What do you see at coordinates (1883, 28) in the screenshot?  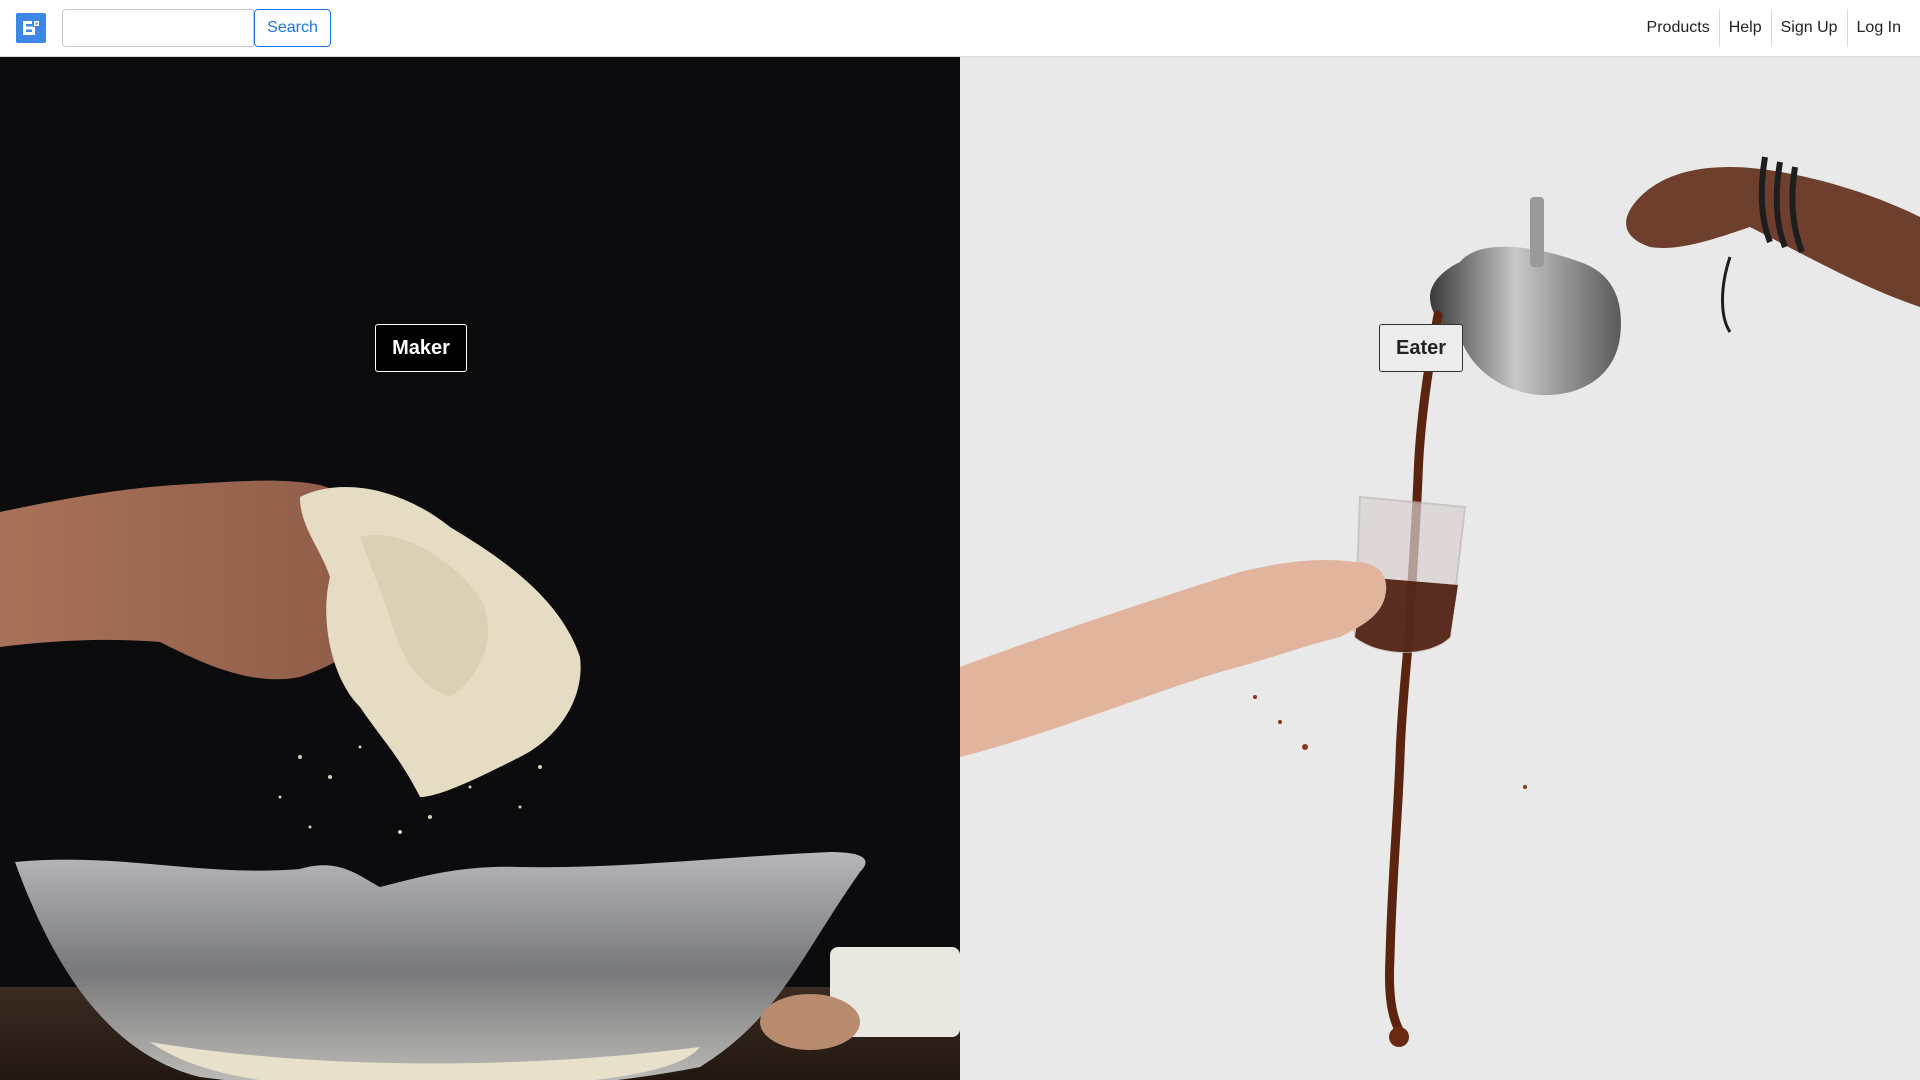 I see `nav-log-in-link: Log In` at bounding box center [1883, 28].